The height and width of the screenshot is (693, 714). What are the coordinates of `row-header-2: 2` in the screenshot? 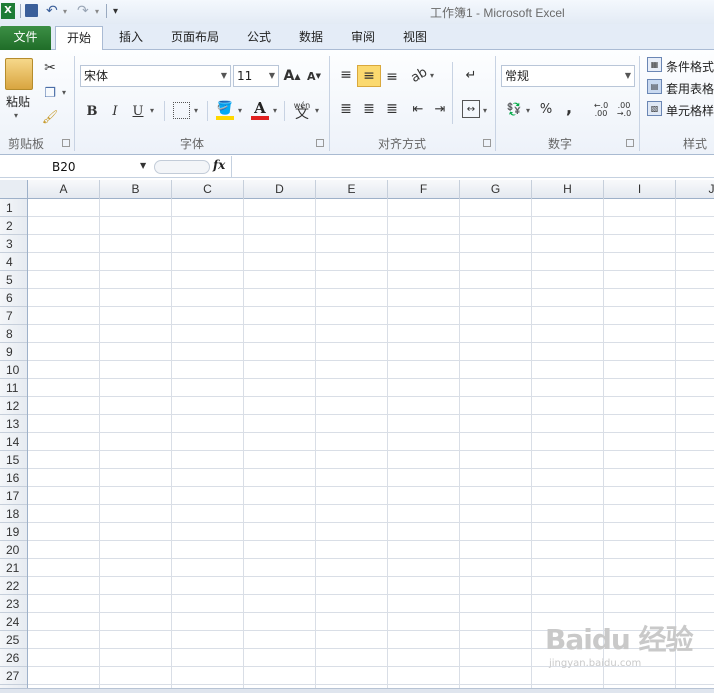 It's located at (13, 226).